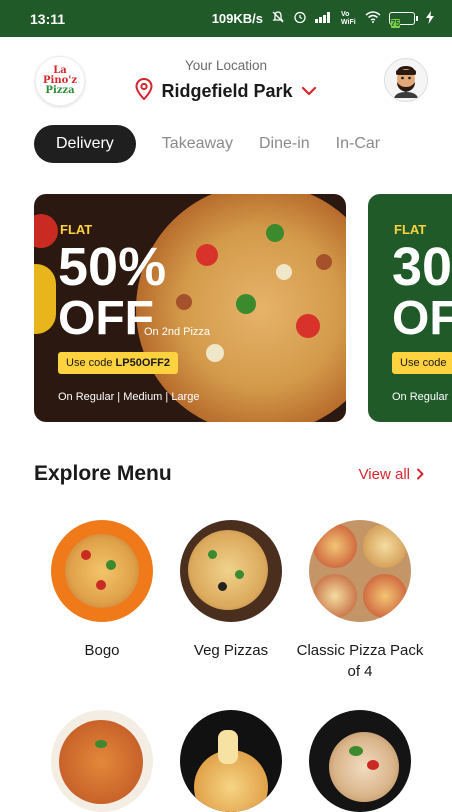 The width and height of the screenshot is (452, 812). I want to click on menu-item-veg-pizzas: Veg Pizzas, so click(231, 590).